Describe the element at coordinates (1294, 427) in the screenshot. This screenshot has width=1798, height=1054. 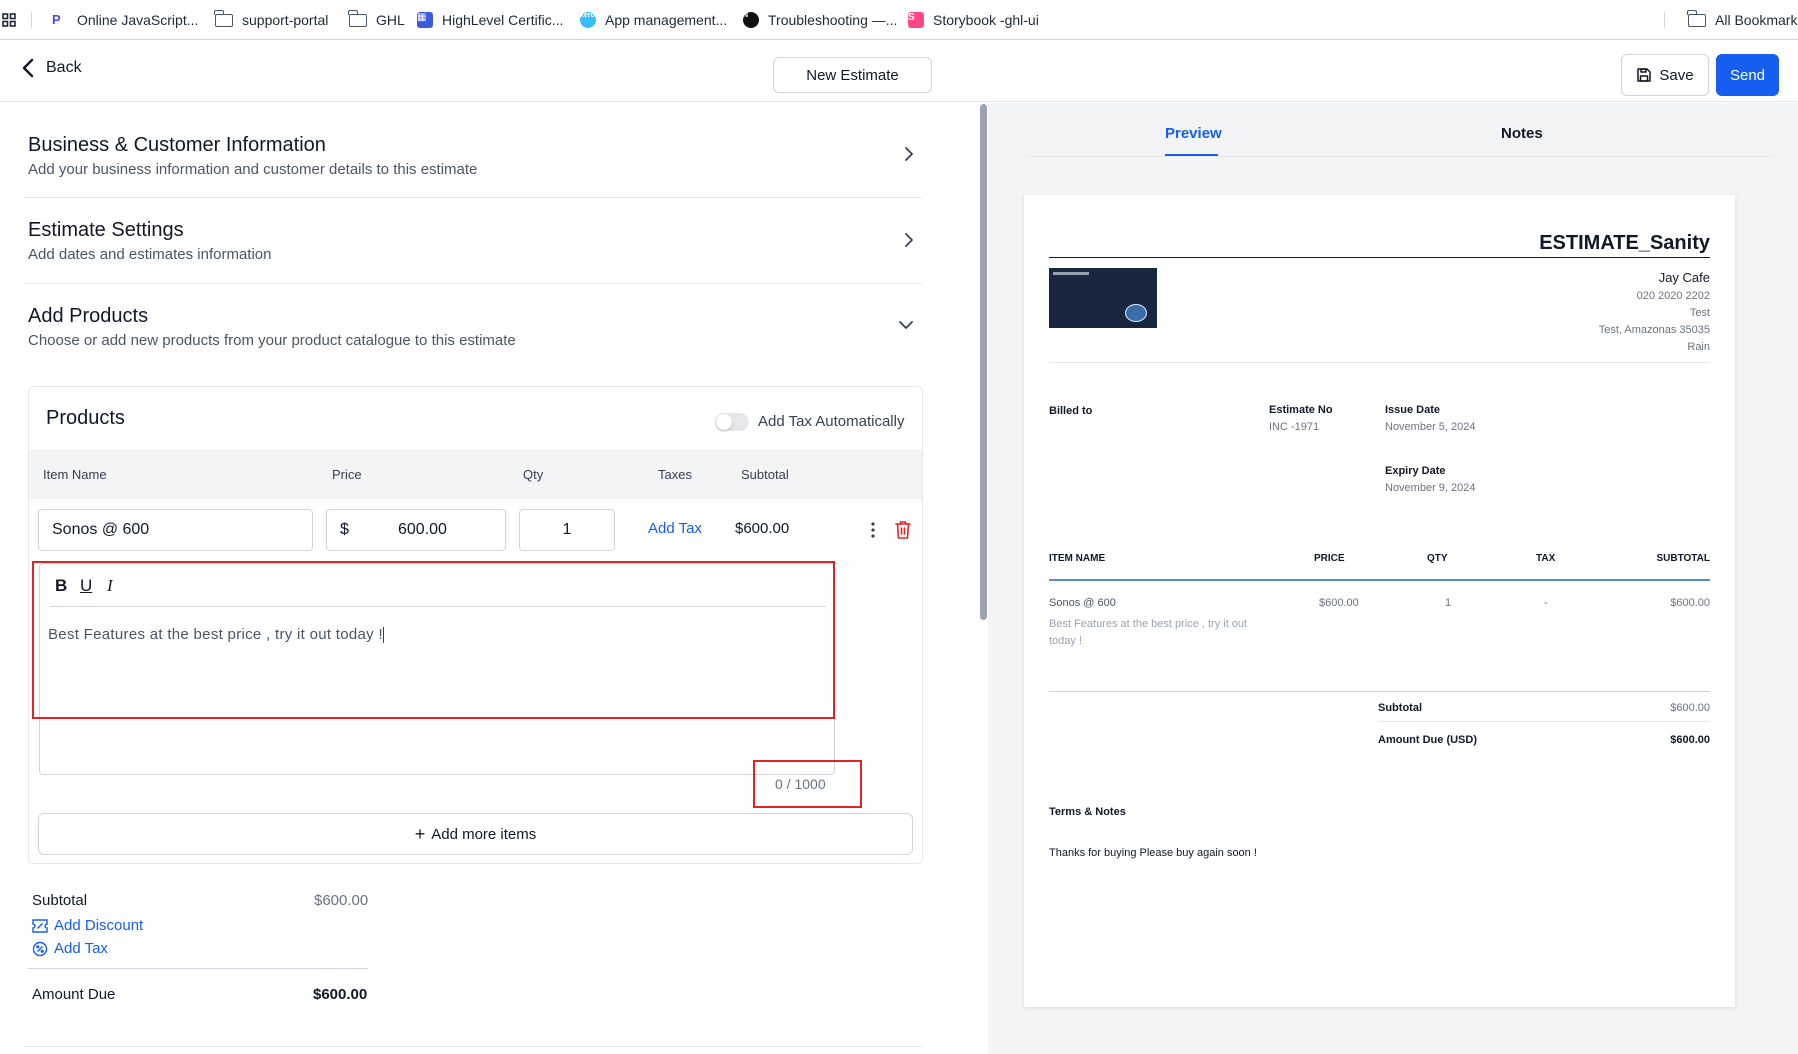
I see `estimate-no-value: INC -1971` at that location.